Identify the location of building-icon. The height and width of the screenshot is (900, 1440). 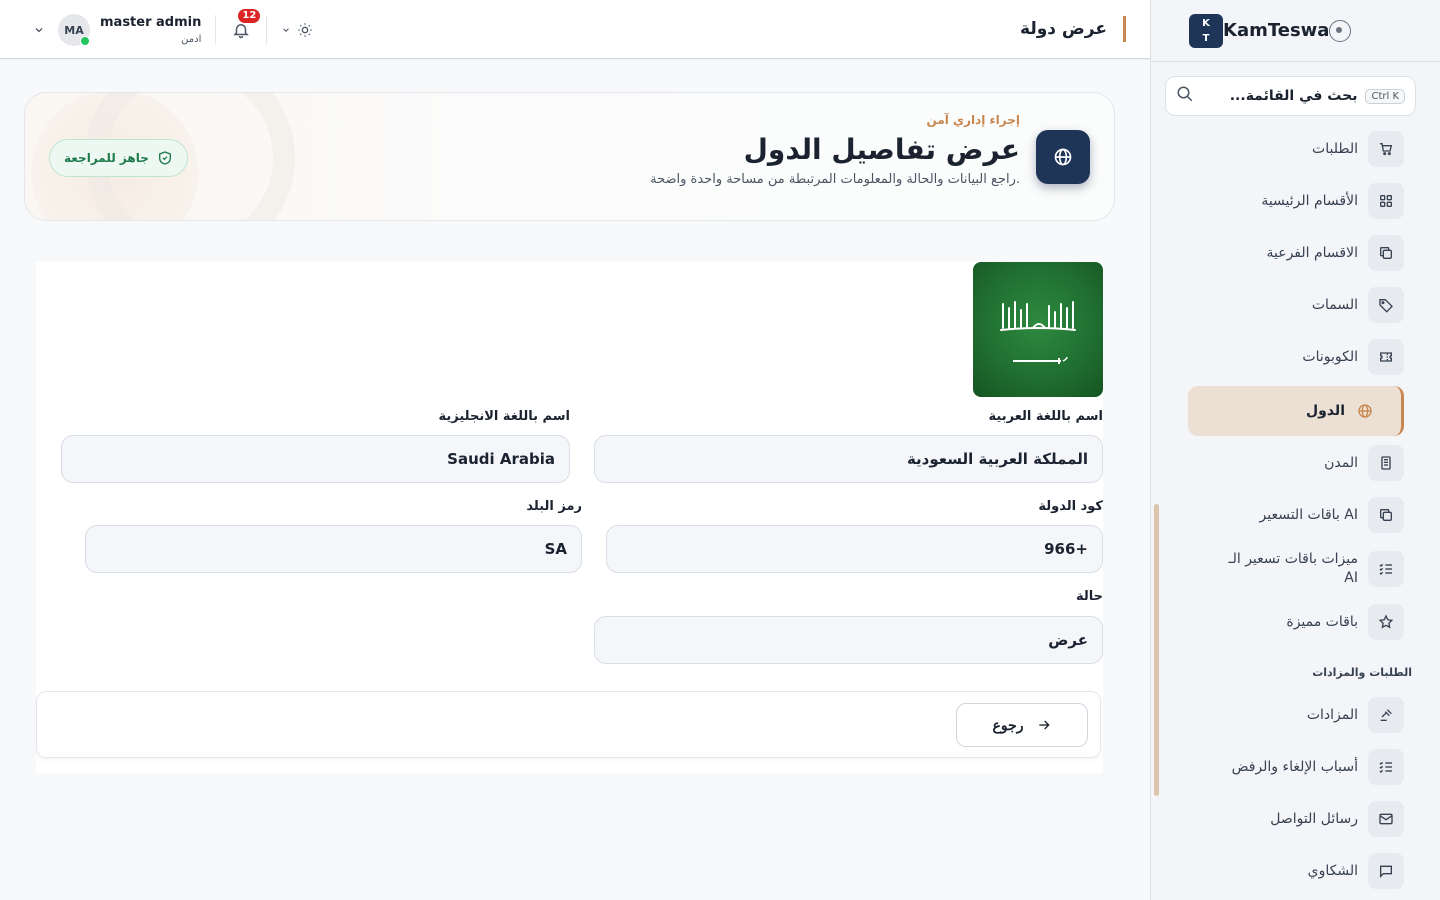
(1386, 463).